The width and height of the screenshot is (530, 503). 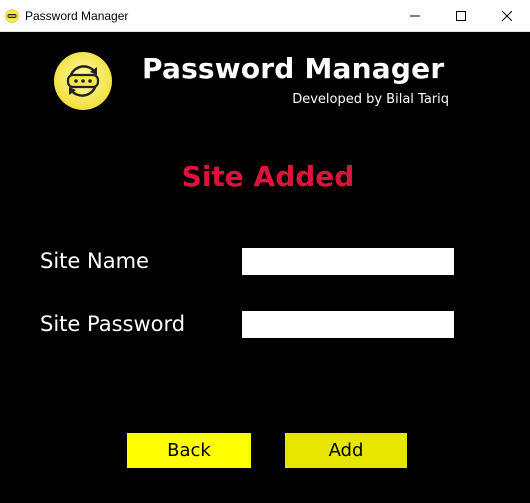 I want to click on close-button, so click(x=507, y=15).